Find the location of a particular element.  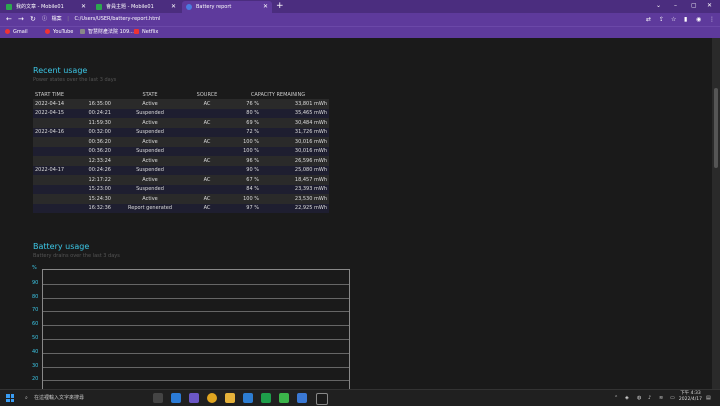

address-bar: ⓘ 檔案 | C:/Users/USER/battery-report.html is located at coordinates (342, 19).